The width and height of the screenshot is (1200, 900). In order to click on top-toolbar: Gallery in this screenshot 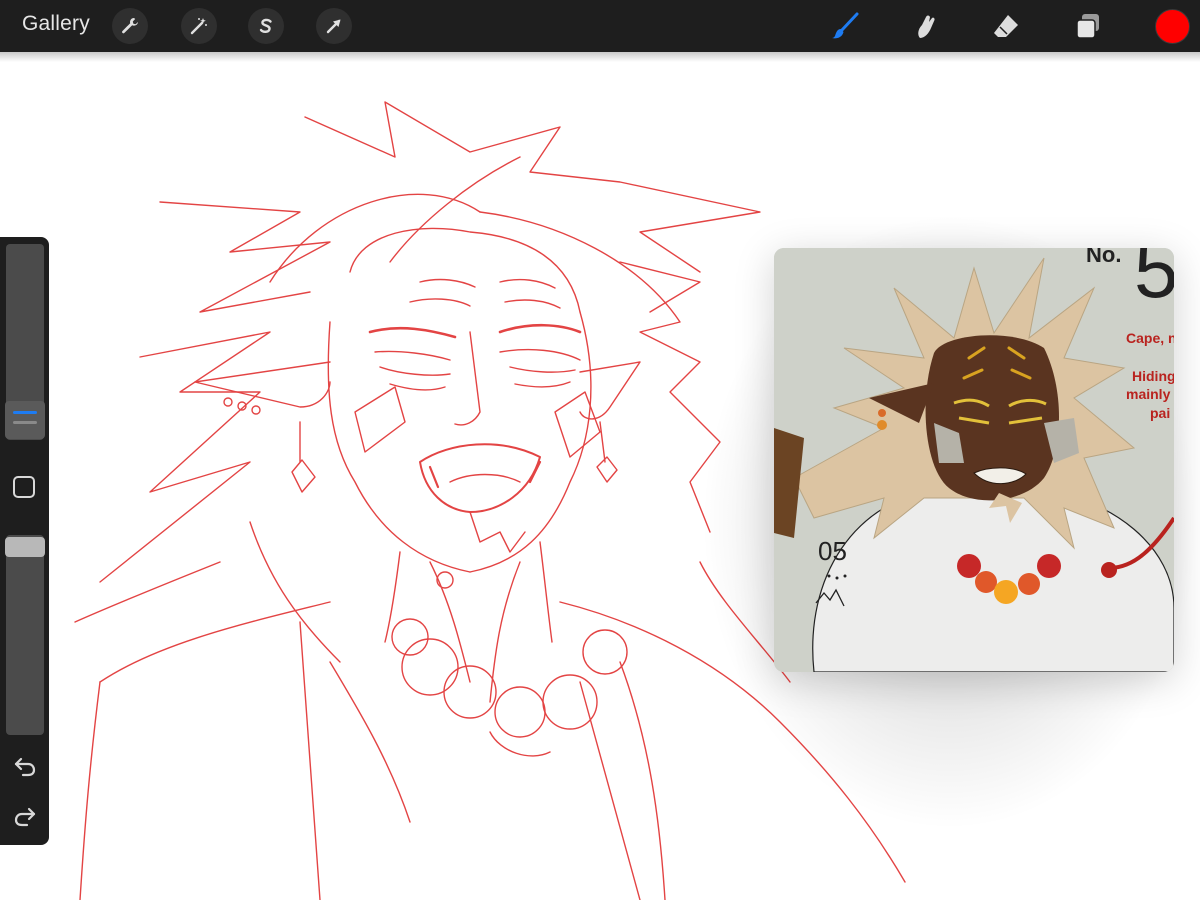, I will do `click(600, 26)`.